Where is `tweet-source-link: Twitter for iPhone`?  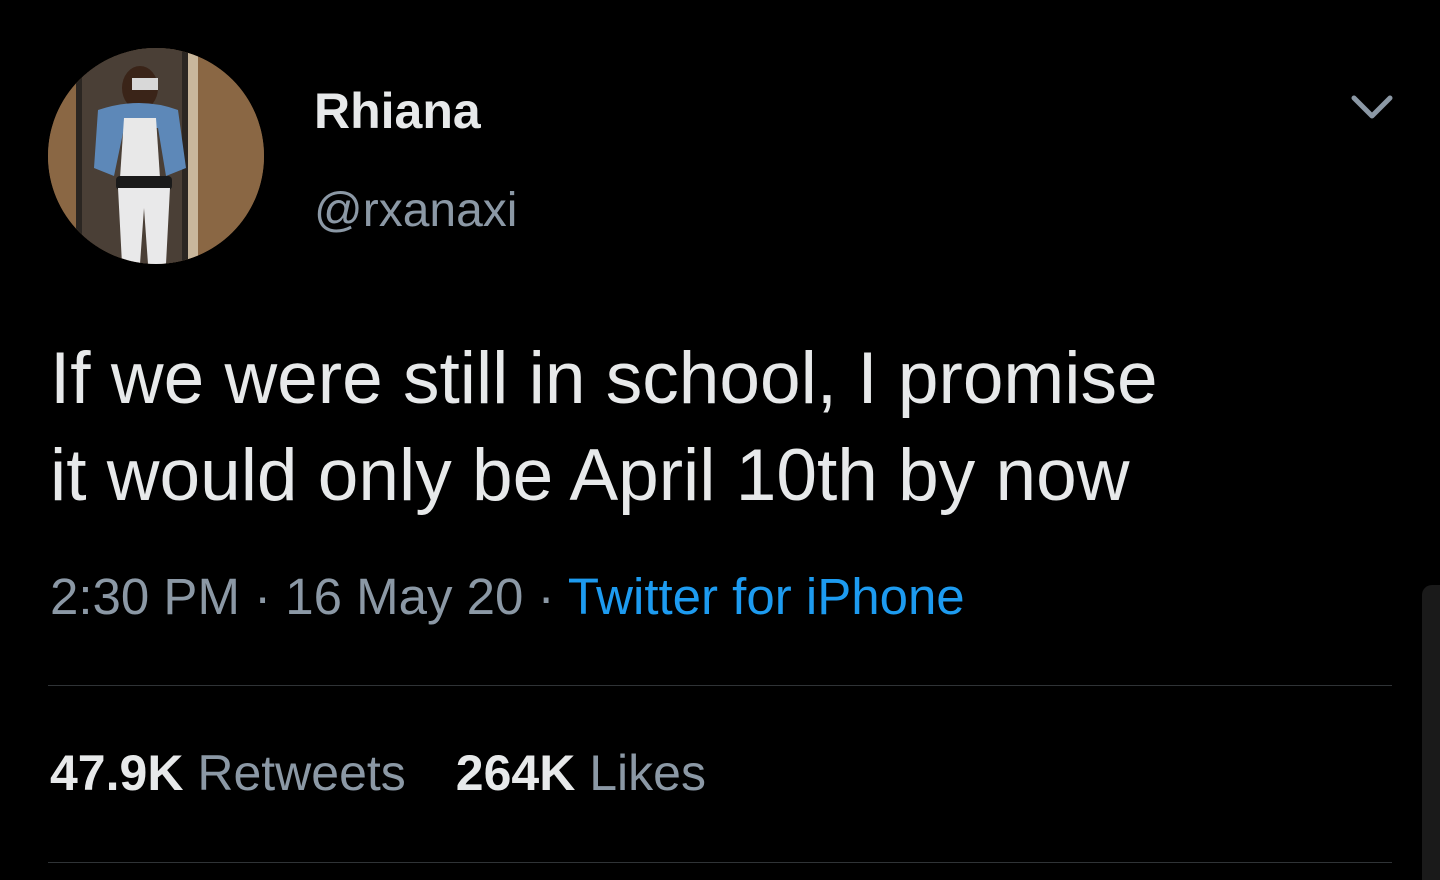
tweet-source-link: Twitter for iPhone is located at coordinates (766, 596).